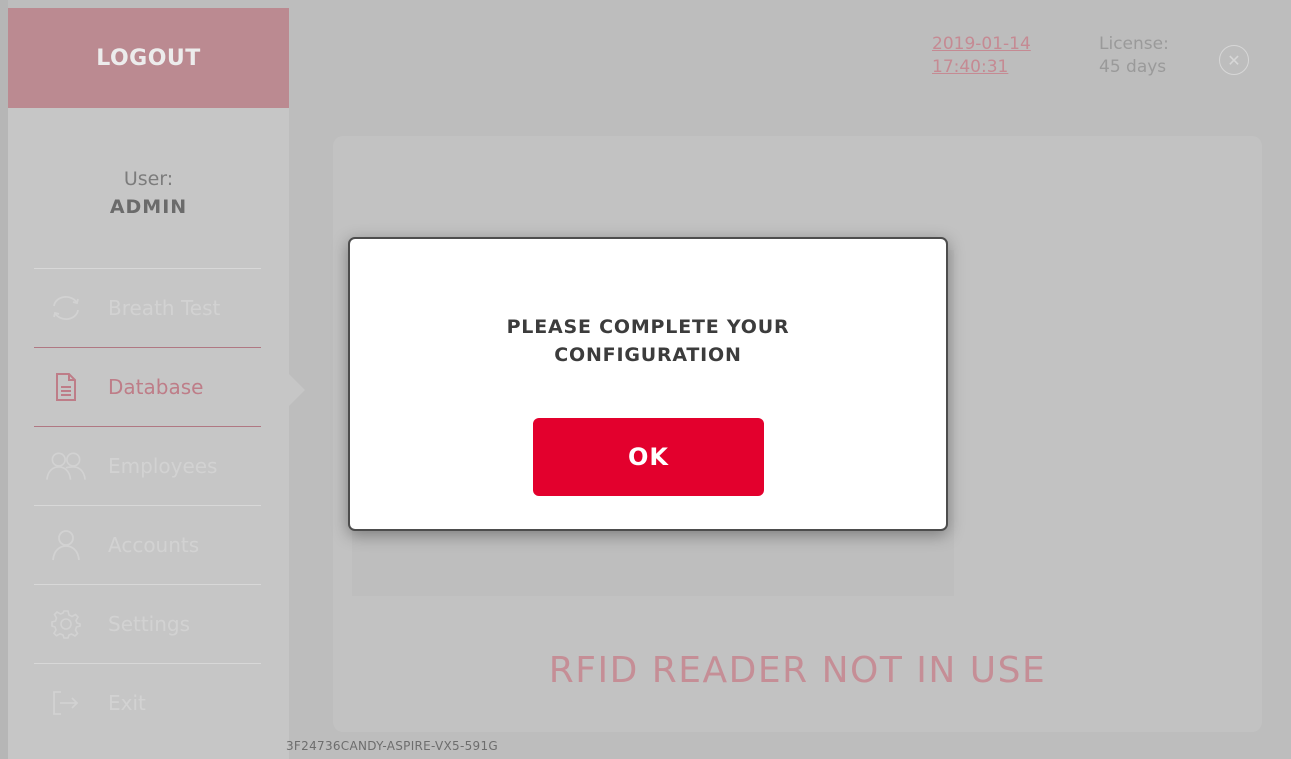 The height and width of the screenshot is (759, 1291). Describe the element at coordinates (156, 387) in the screenshot. I see `sidebar-item-label: Database` at that location.